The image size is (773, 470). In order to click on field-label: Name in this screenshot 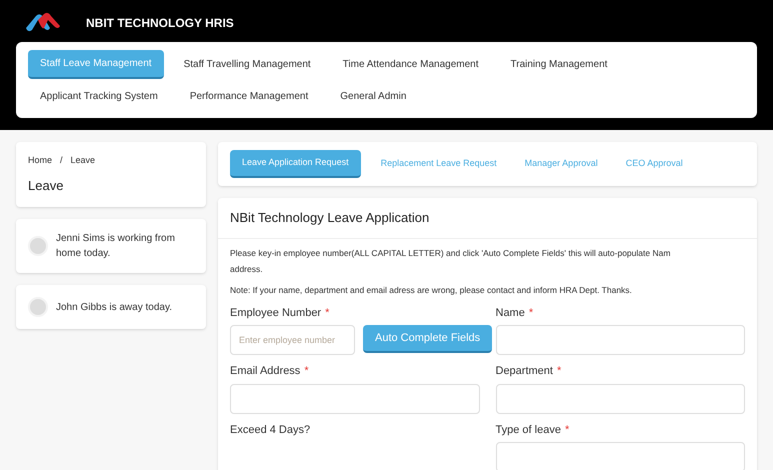, I will do `click(510, 313)`.